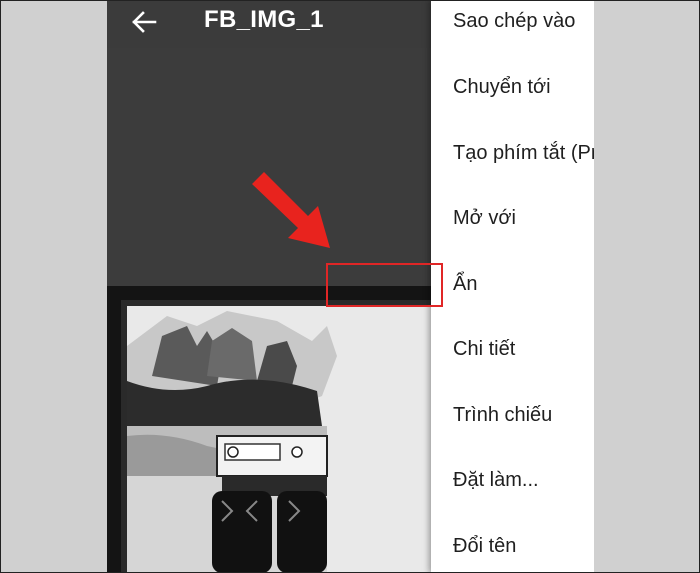 The image size is (700, 573). I want to click on menu-item-open-with: Mở với, so click(512, 218).